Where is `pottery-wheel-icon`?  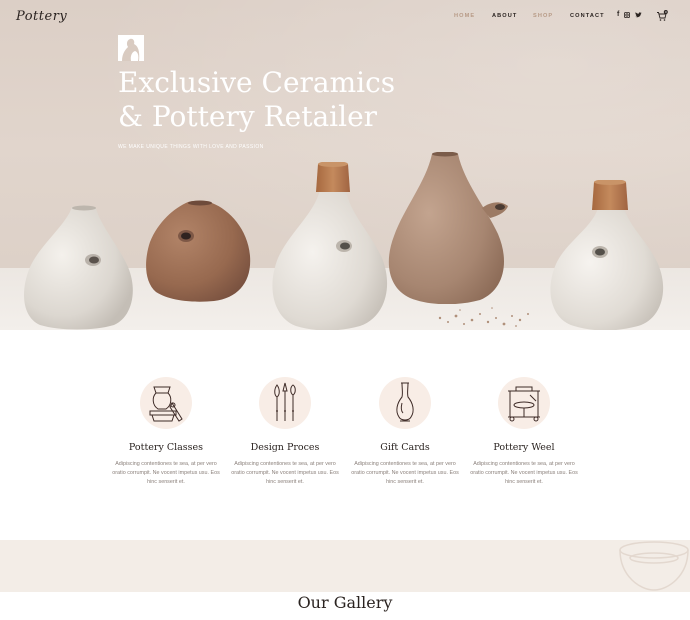
pottery-wheel-icon is located at coordinates (524, 404).